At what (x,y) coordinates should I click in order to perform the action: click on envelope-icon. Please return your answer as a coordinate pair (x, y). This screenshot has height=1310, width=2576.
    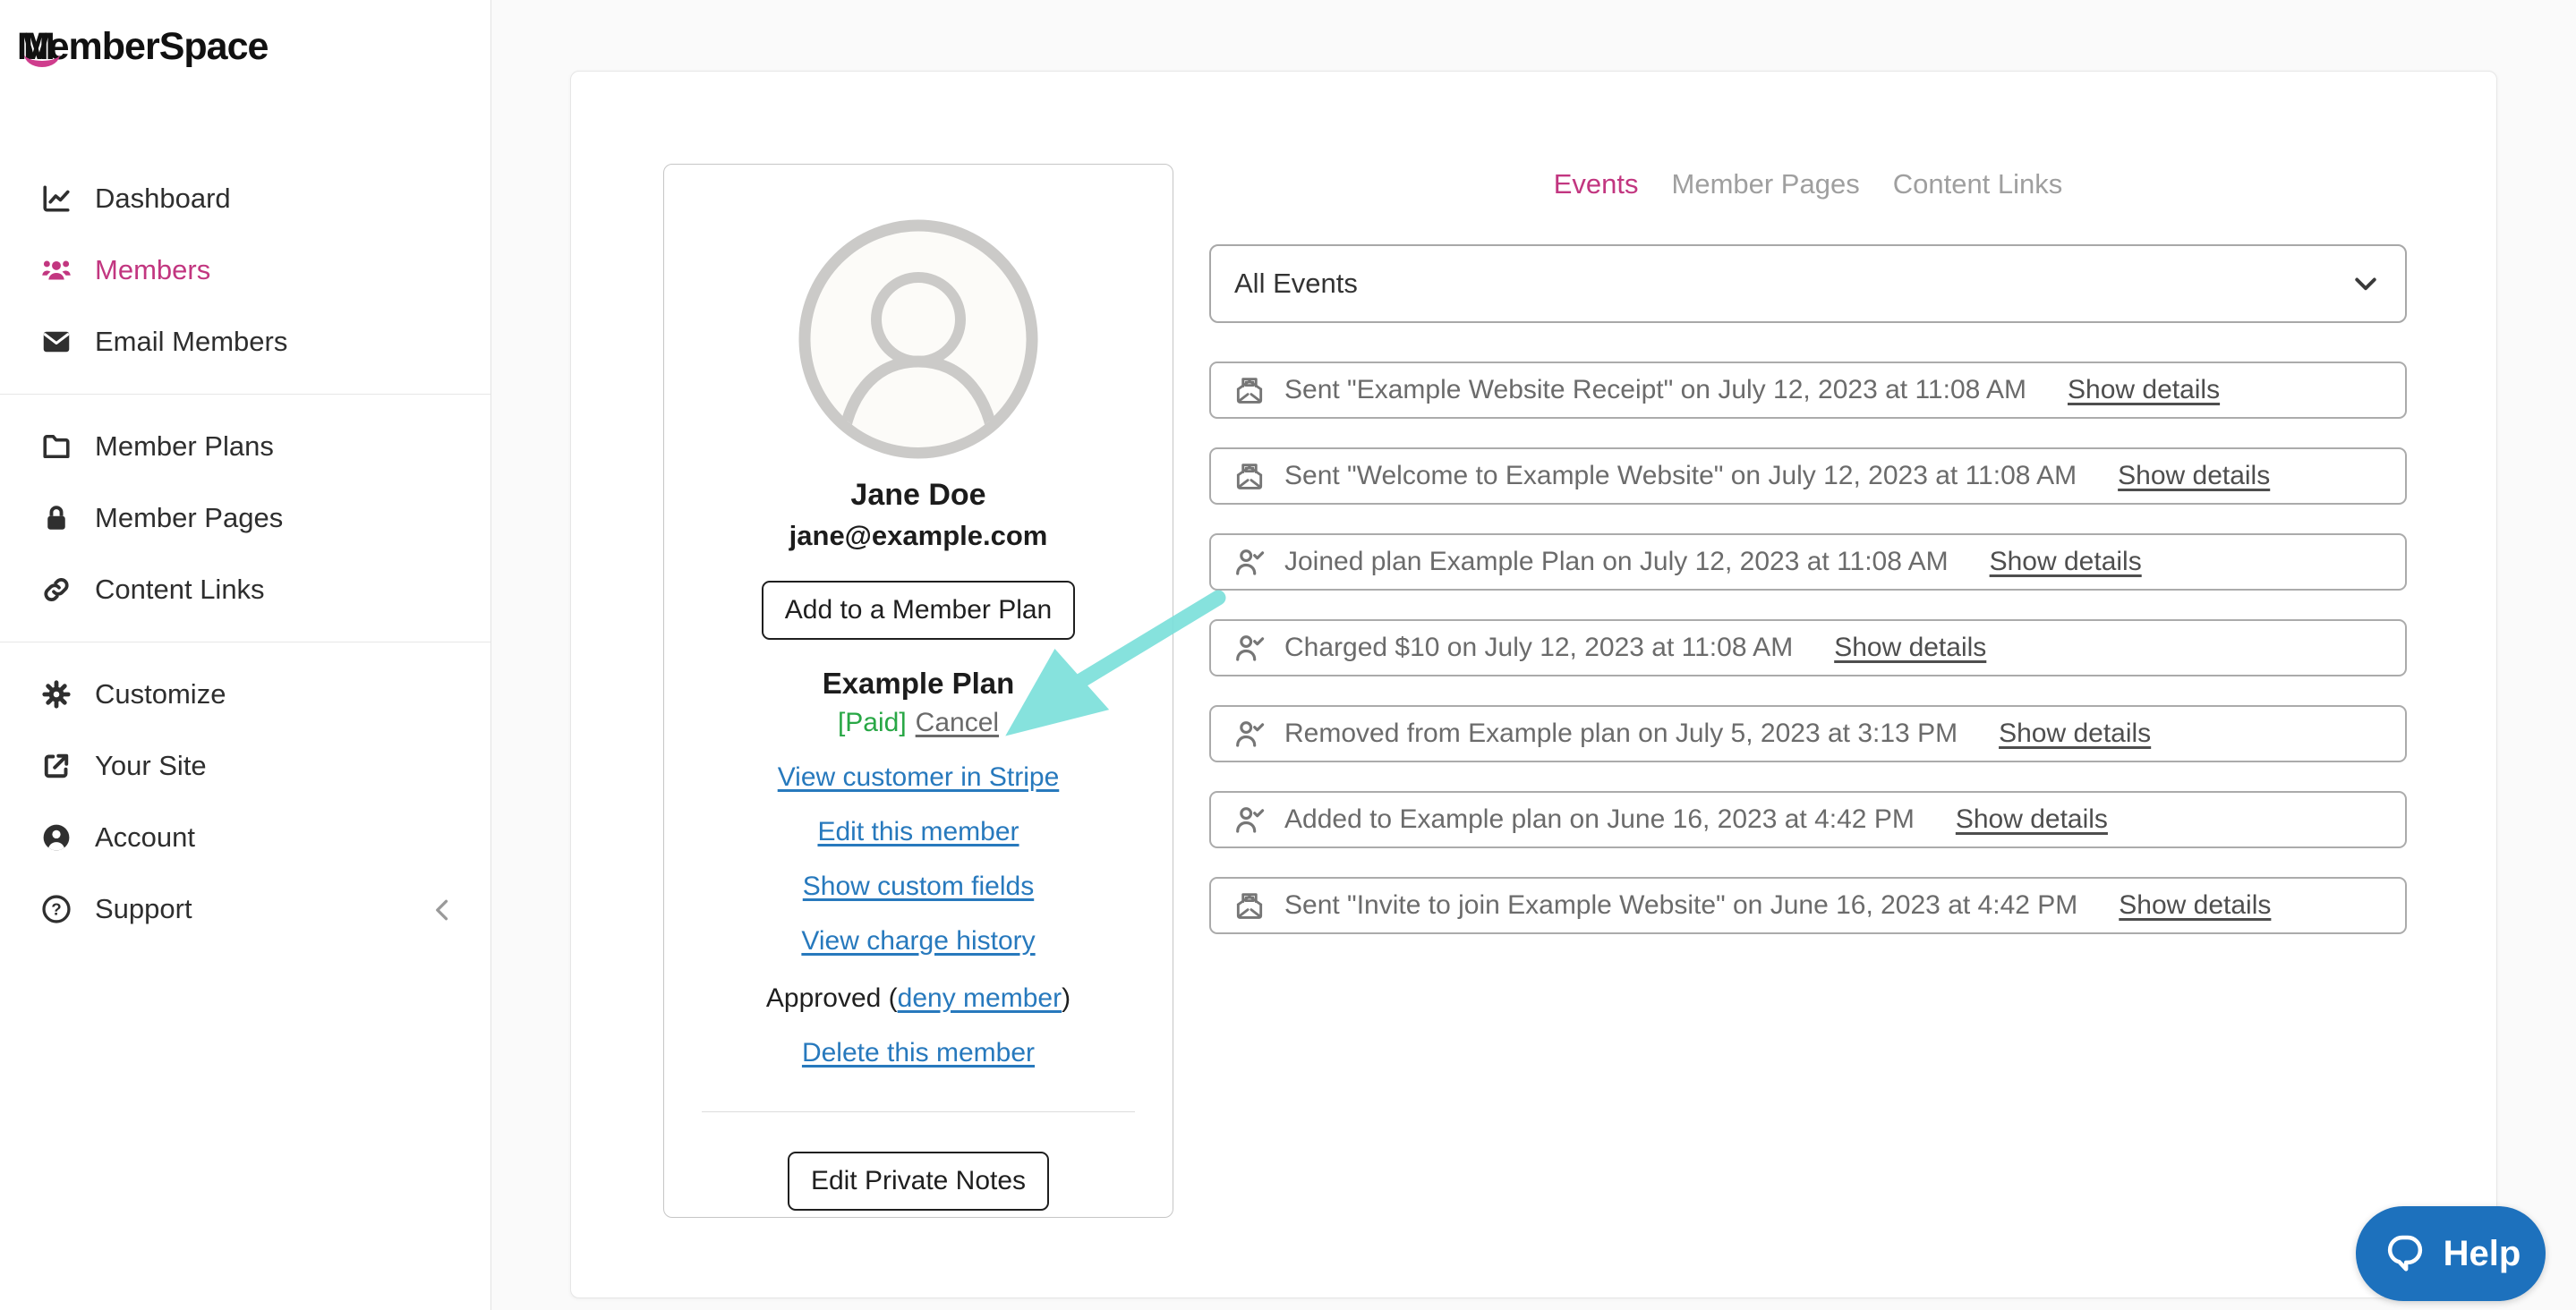
    Looking at the image, I should click on (56, 342).